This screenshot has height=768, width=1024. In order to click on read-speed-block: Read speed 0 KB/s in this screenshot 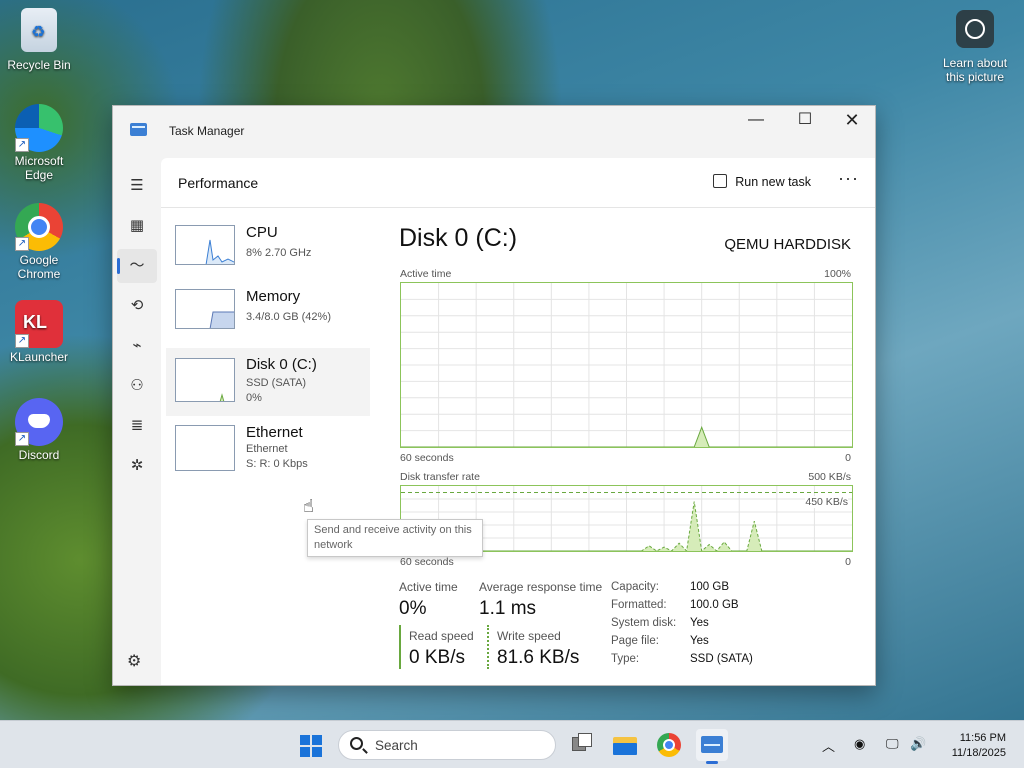, I will do `click(439, 647)`.